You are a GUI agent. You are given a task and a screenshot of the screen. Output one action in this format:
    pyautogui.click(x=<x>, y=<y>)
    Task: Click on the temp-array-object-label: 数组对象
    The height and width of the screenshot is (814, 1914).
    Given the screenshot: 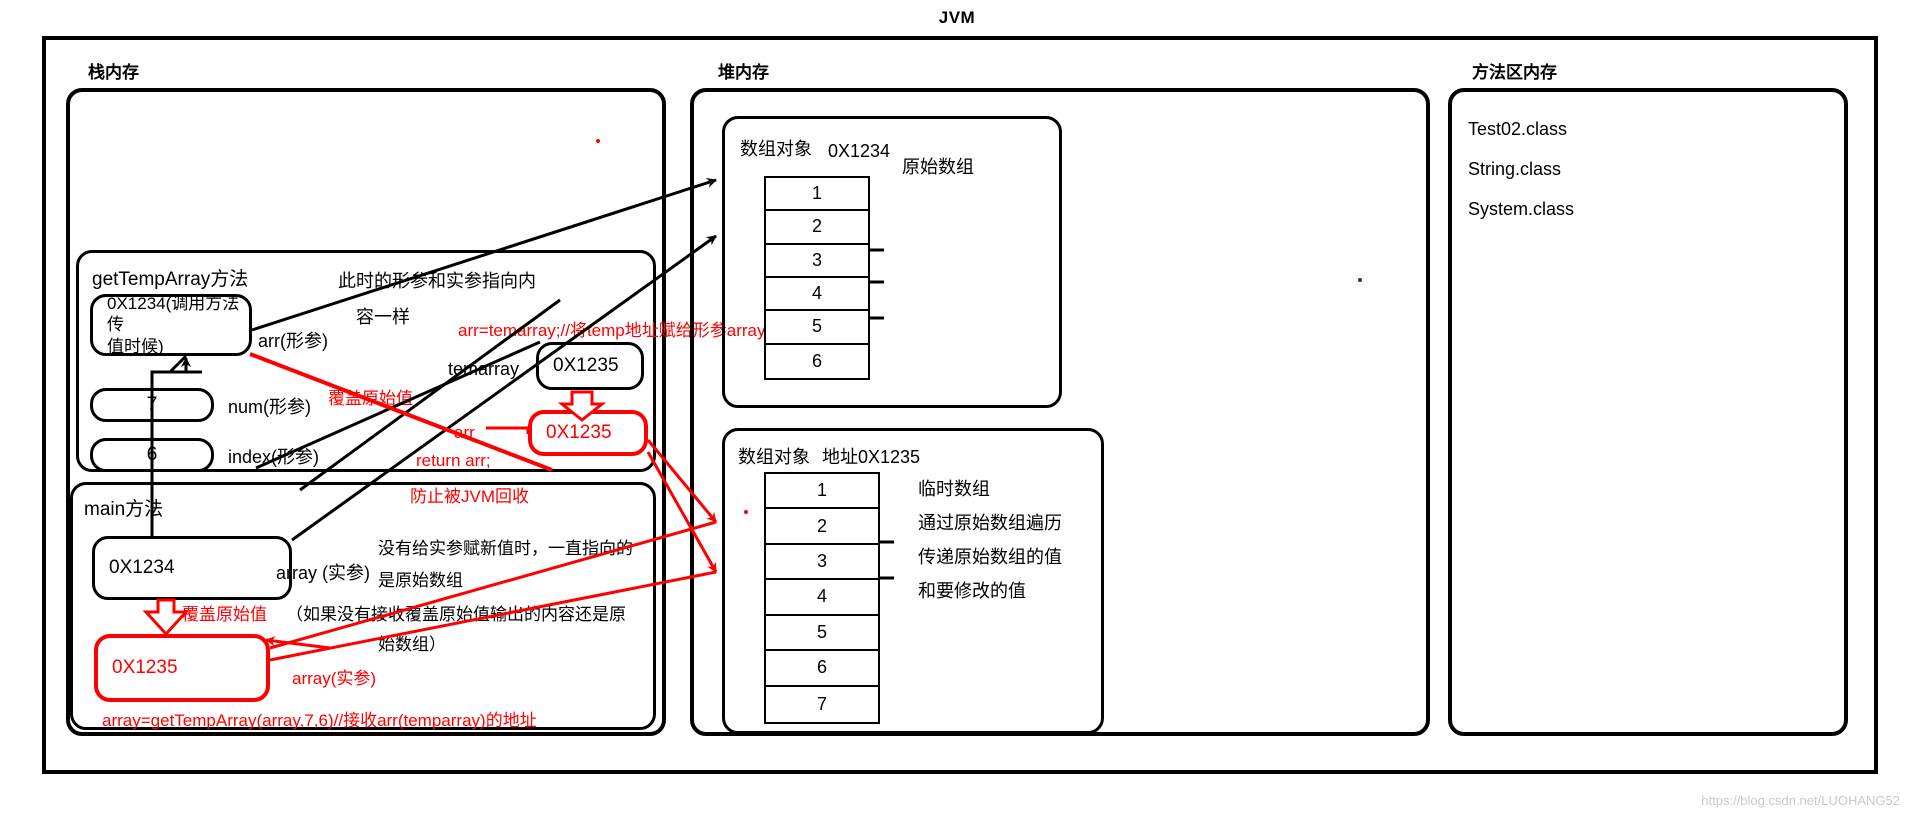 What is the action you would take?
    pyautogui.click(x=774, y=457)
    